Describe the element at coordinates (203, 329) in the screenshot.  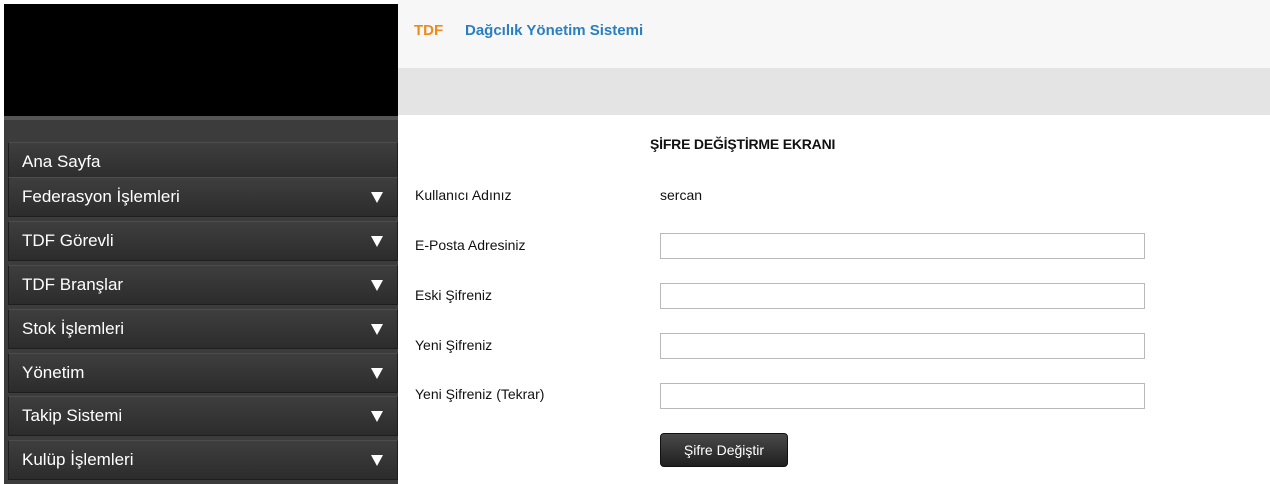
I see `sidebar-item-stok-islemleri: Stok İşlemleri` at that location.